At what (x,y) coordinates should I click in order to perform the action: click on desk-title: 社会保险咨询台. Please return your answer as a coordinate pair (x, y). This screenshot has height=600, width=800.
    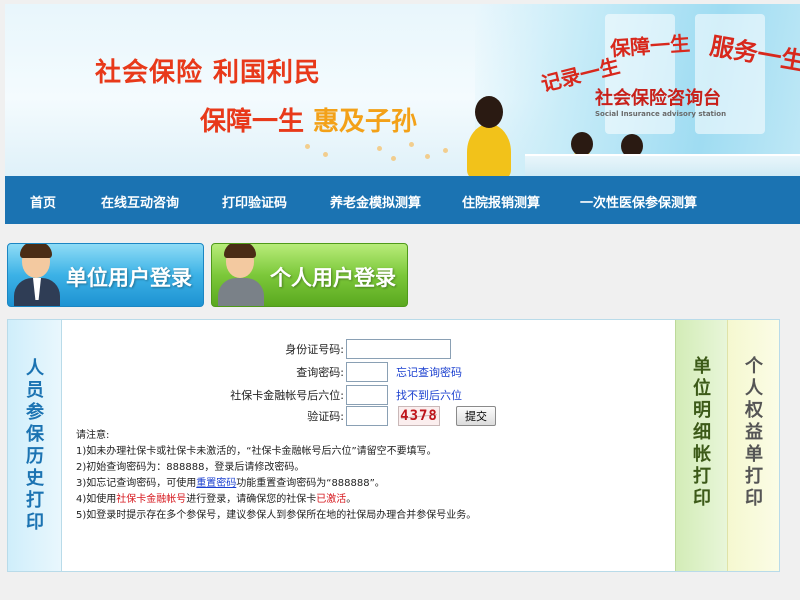
    Looking at the image, I should click on (658, 98).